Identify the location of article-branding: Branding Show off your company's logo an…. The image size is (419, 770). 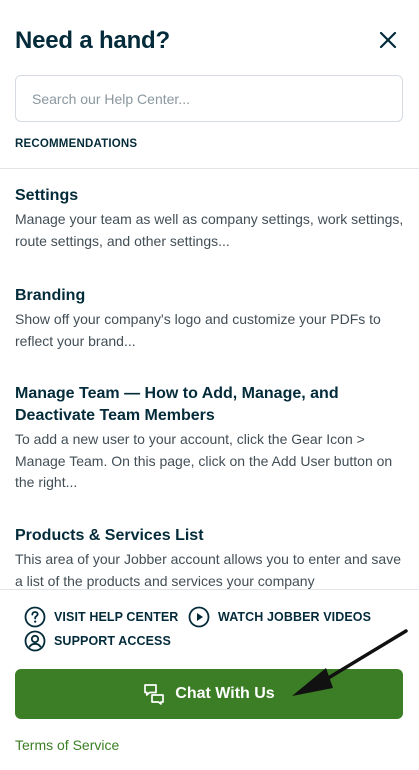
(210, 318).